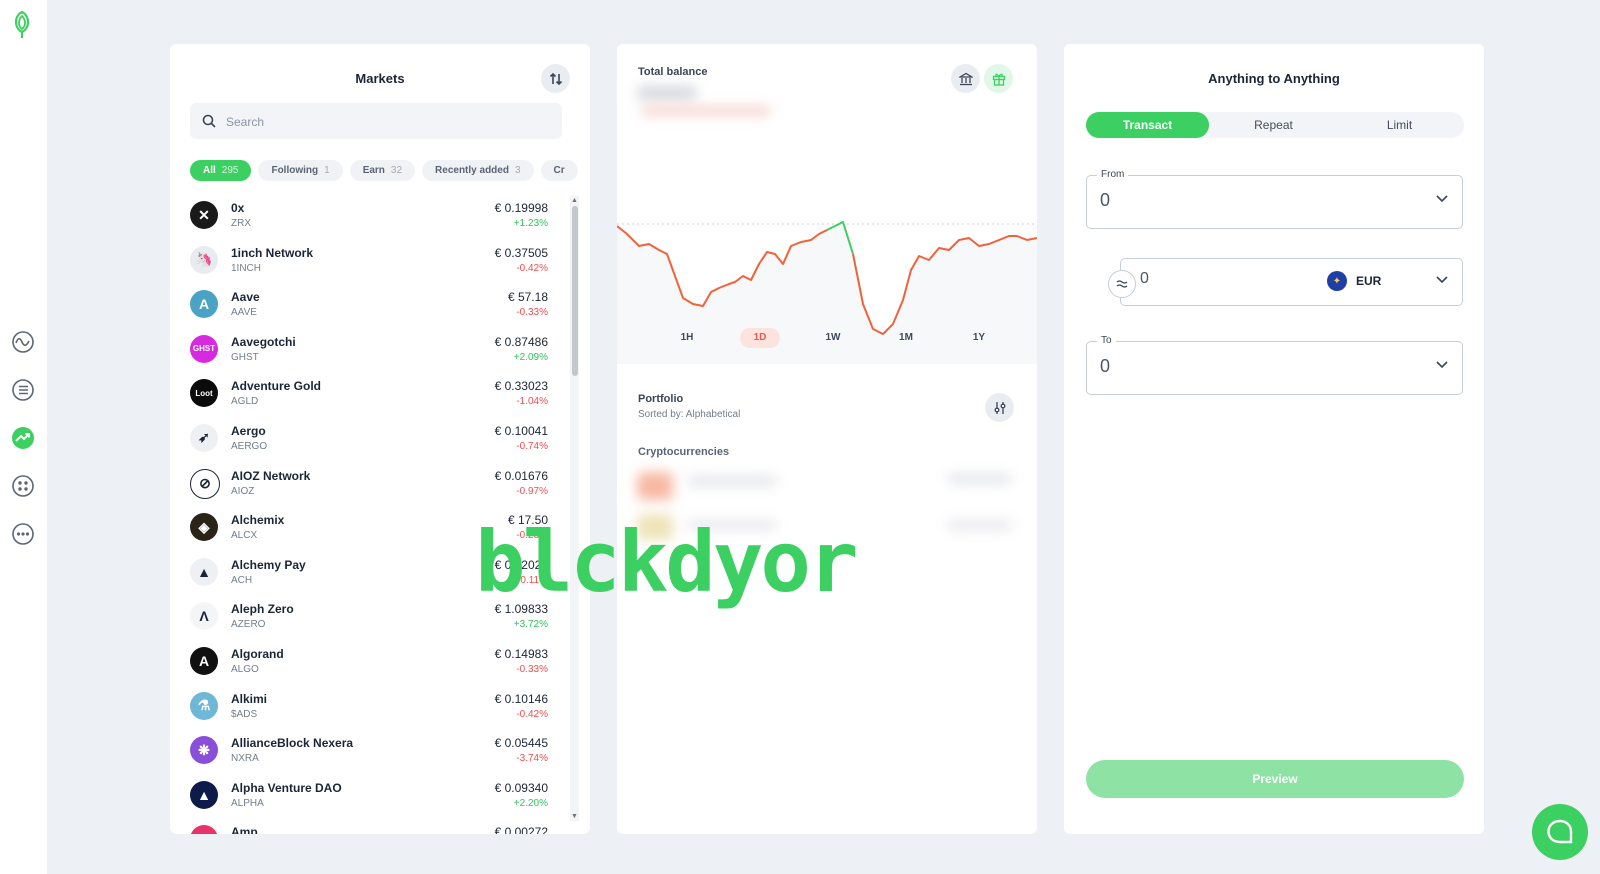 Image resolution: width=1600 pixels, height=874 pixels. I want to click on filter-chip-label: Following, so click(295, 170).